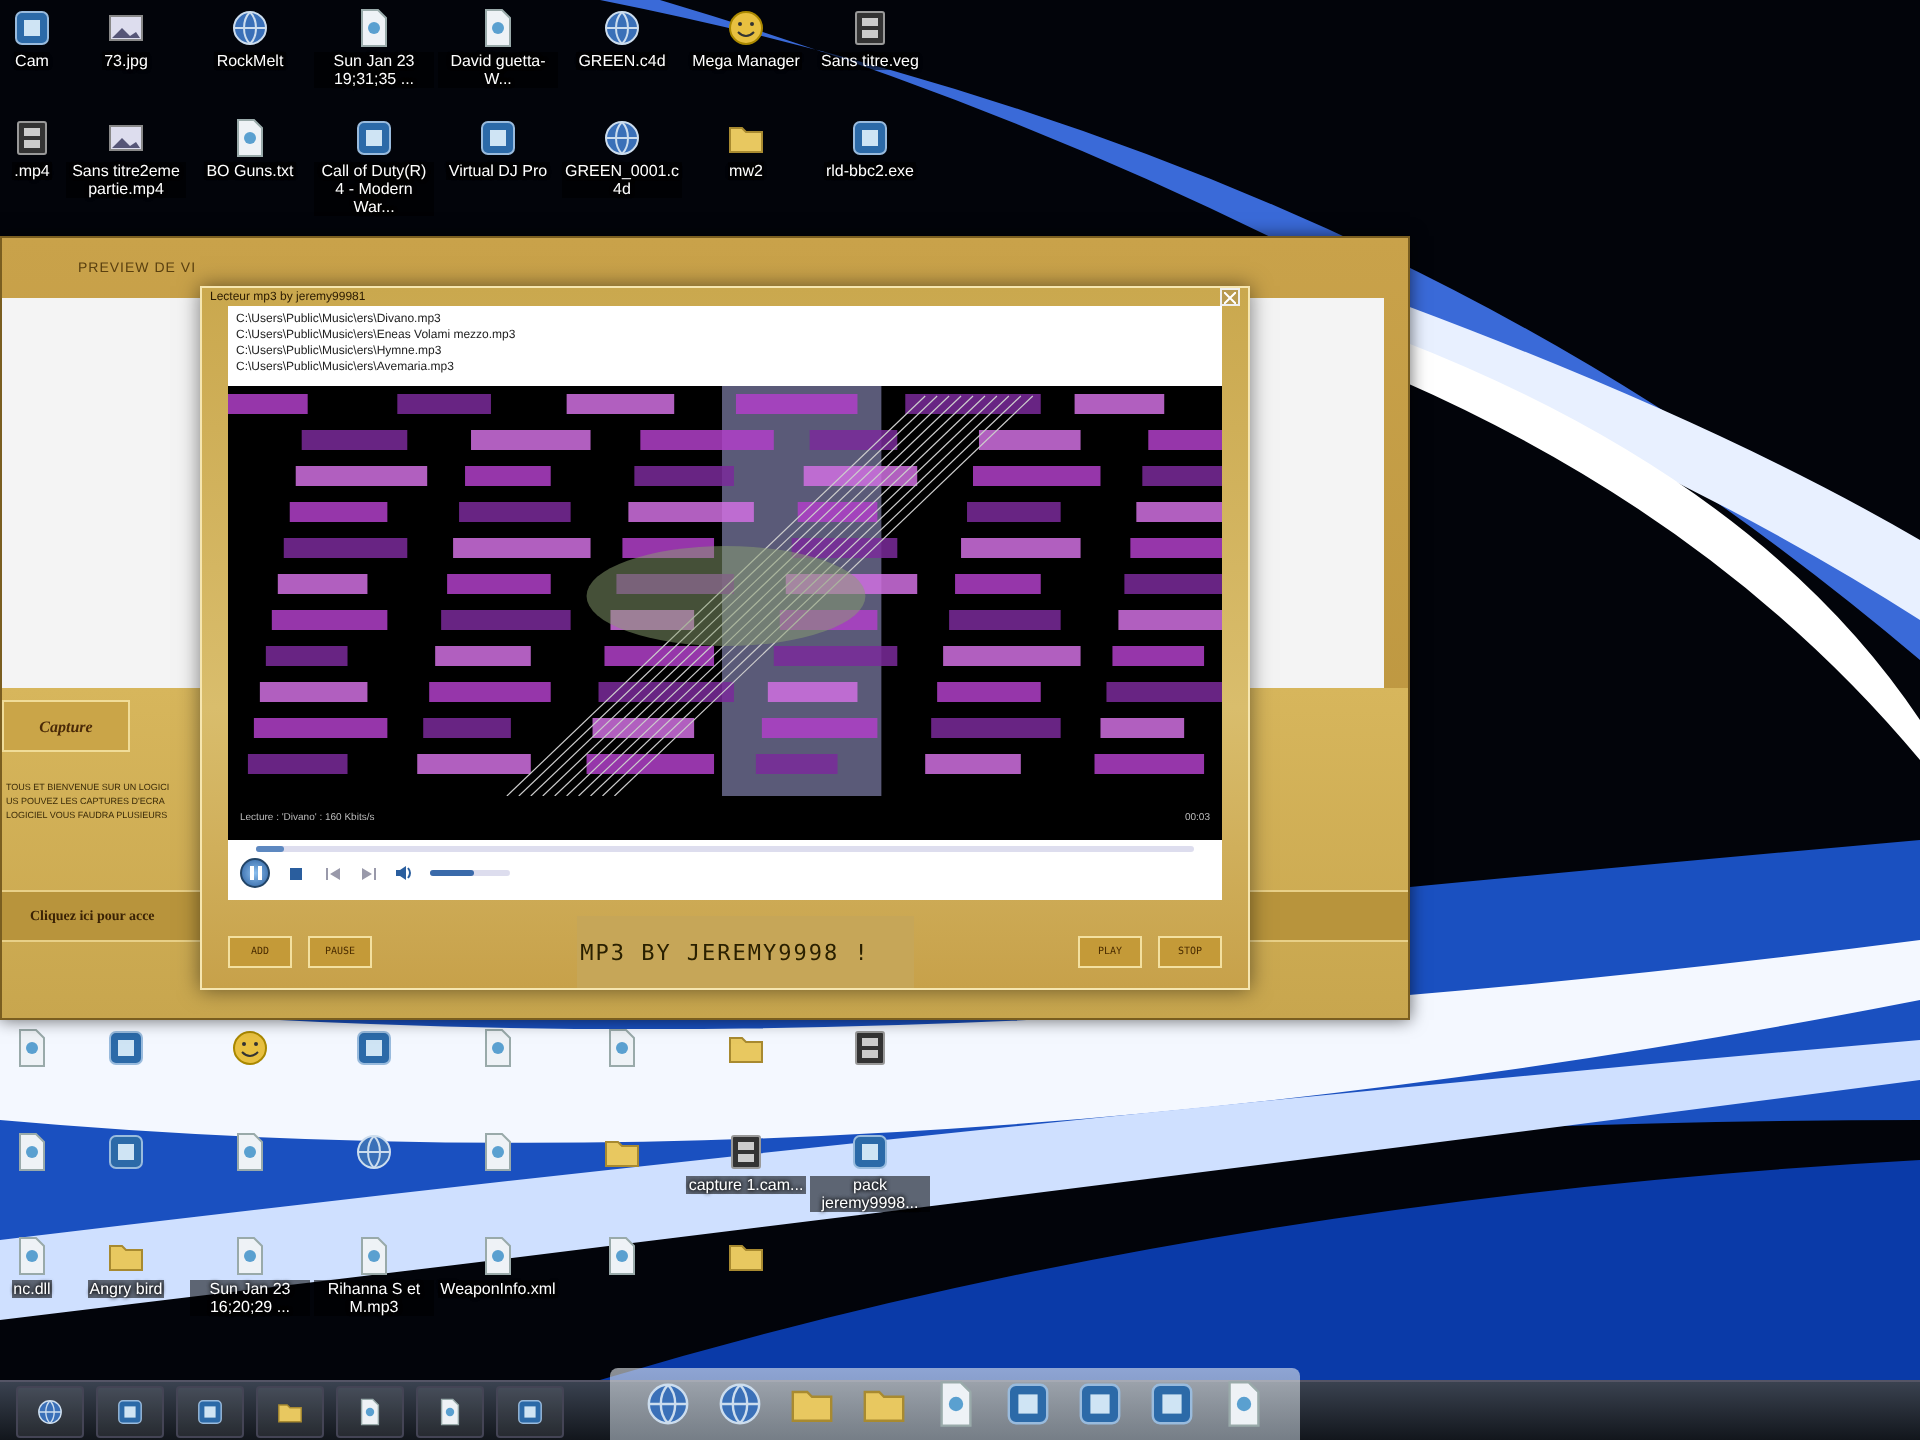 The width and height of the screenshot is (1920, 1440). I want to click on close-button, so click(1230, 297).